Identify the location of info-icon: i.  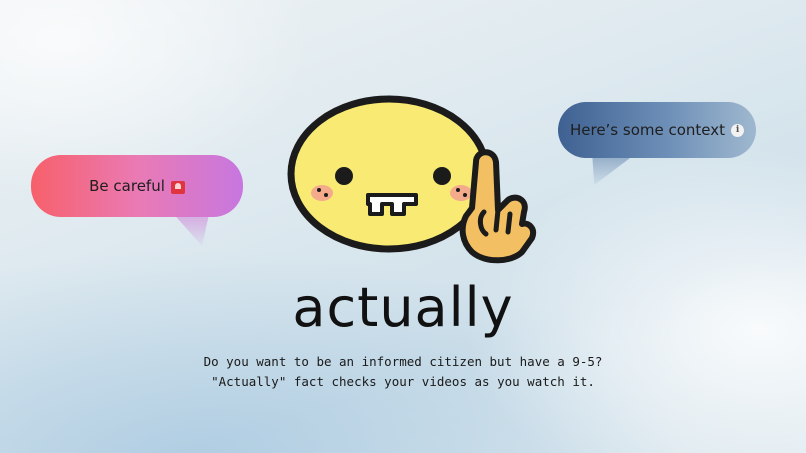
(738, 130).